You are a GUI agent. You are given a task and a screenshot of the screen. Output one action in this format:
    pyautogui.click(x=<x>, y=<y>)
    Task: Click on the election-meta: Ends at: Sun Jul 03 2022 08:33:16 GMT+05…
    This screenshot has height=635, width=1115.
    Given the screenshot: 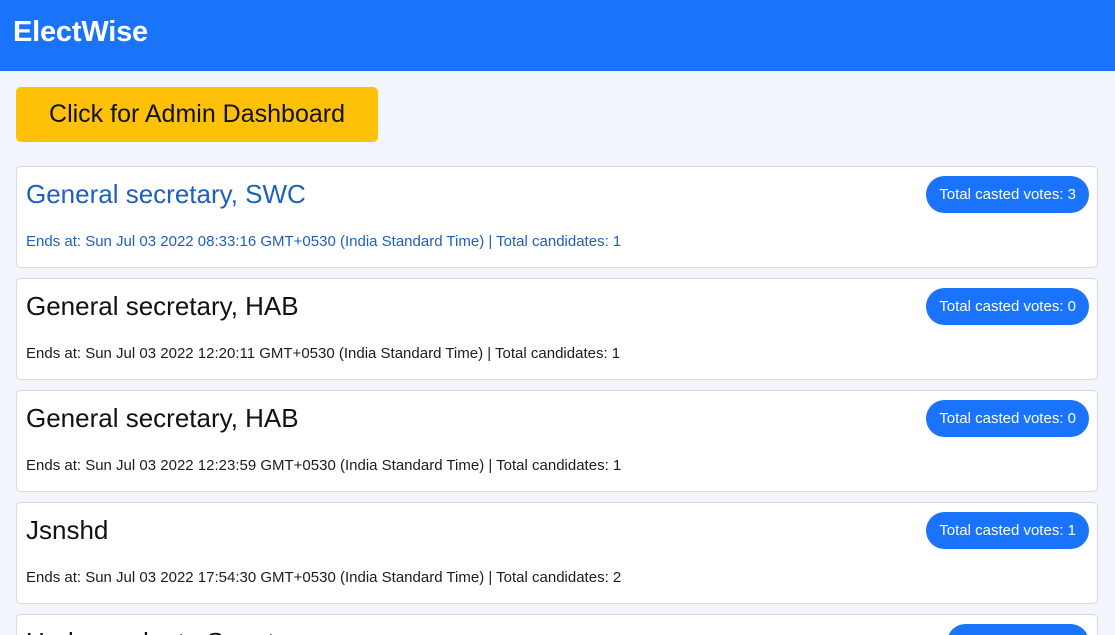 What is the action you would take?
    pyautogui.click(x=324, y=241)
    